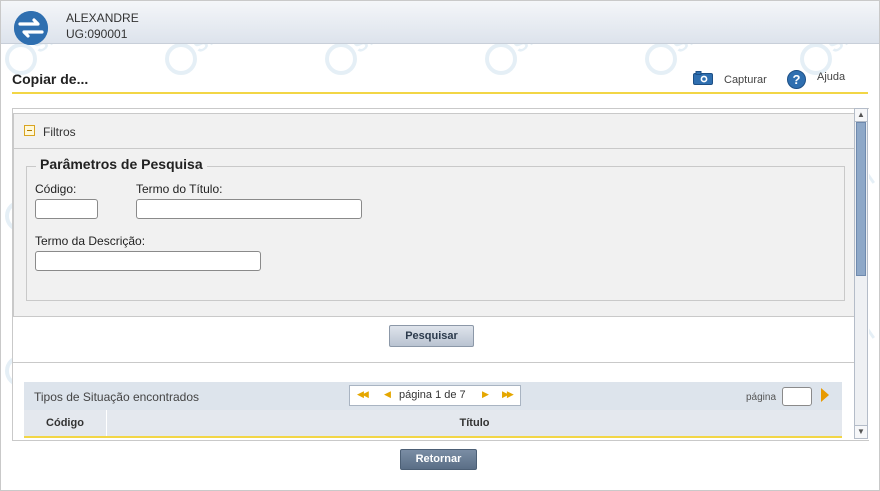  What do you see at coordinates (29, 130) in the screenshot?
I see `collapse-icon` at bounding box center [29, 130].